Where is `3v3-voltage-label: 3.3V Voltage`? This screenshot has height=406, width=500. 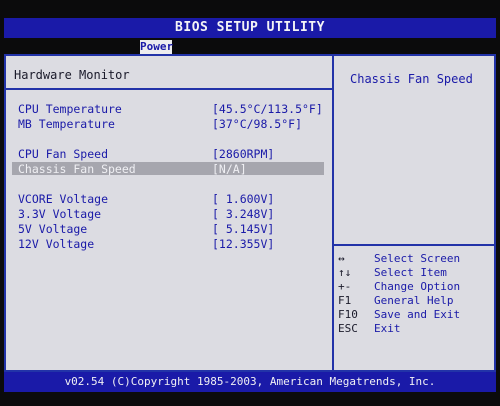
3v3-voltage-label: 3.3V Voltage is located at coordinates (60, 214).